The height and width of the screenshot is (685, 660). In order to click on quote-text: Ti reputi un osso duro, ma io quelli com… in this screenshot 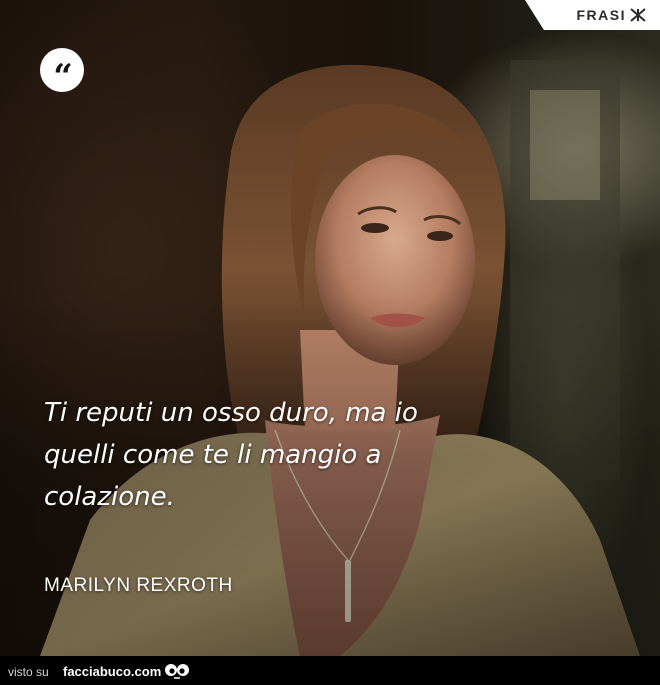, I will do `click(279, 455)`.